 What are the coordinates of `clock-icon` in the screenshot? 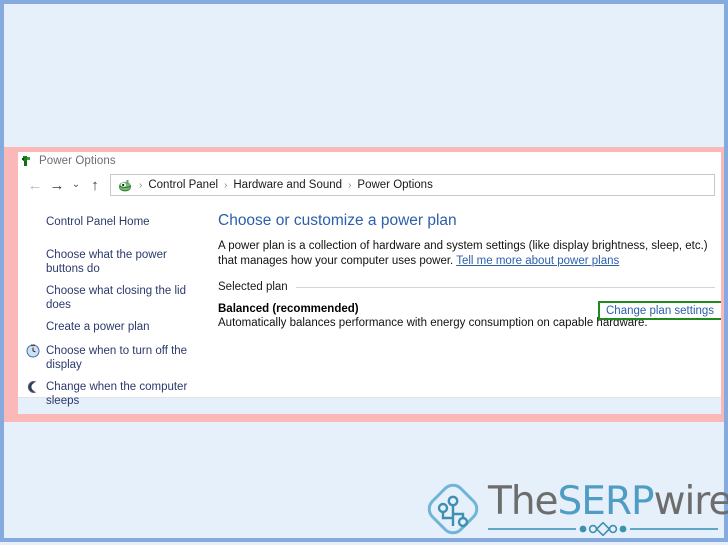 It's located at (34, 352).